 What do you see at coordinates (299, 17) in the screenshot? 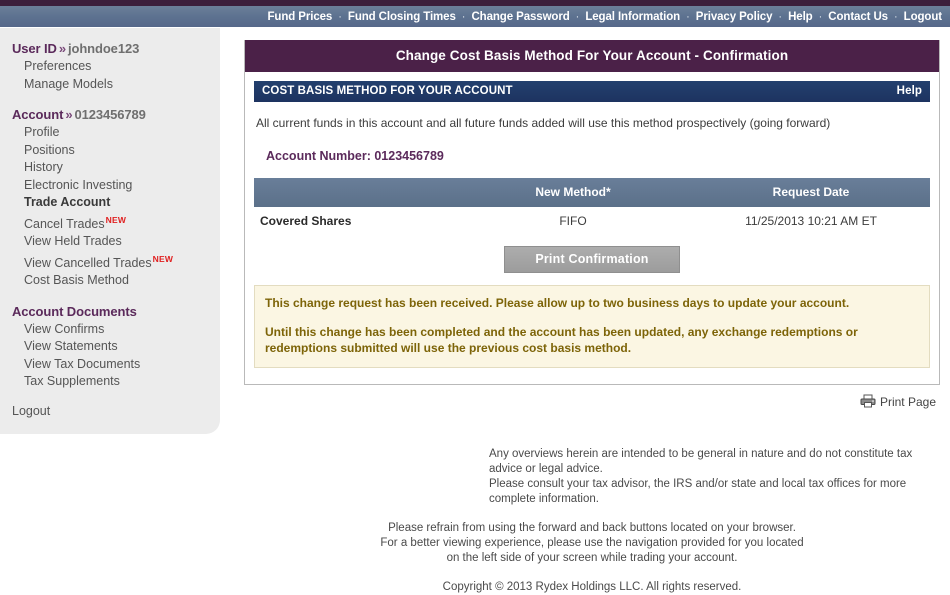
I see `nav-link-fund-prices: Fund Prices` at bounding box center [299, 17].